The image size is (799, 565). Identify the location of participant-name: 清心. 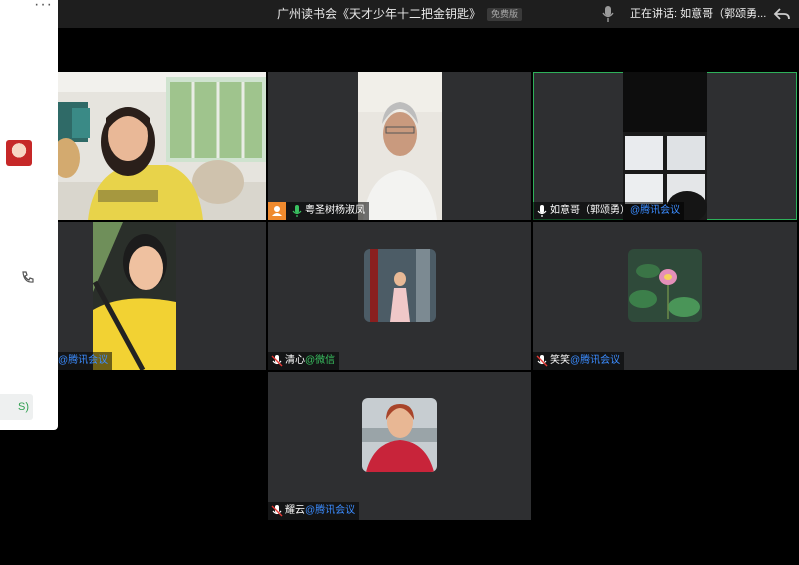
(295, 360).